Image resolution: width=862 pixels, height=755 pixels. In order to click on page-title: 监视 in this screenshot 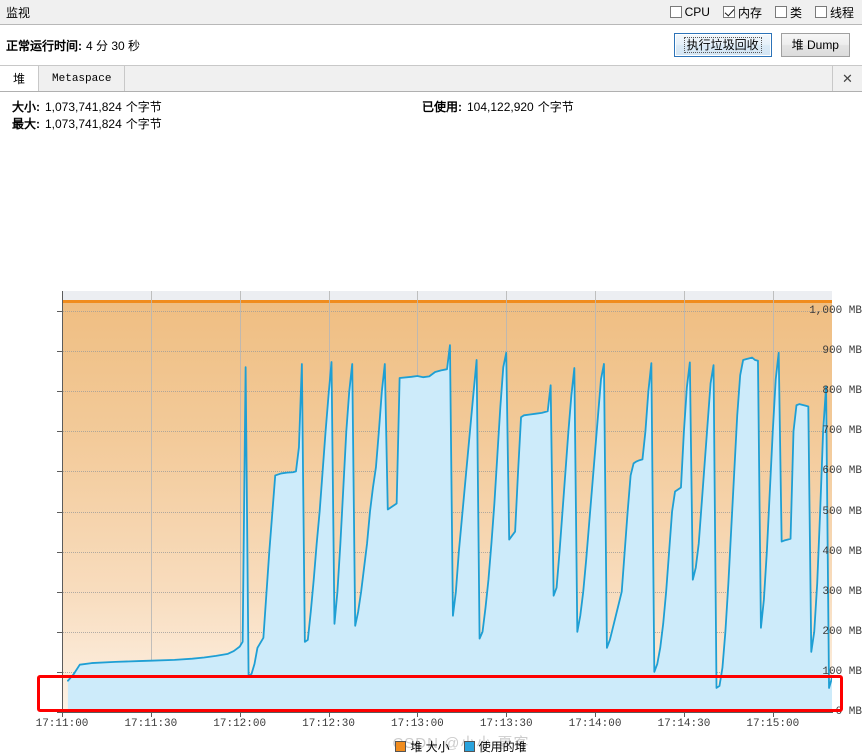, I will do `click(18, 12)`.